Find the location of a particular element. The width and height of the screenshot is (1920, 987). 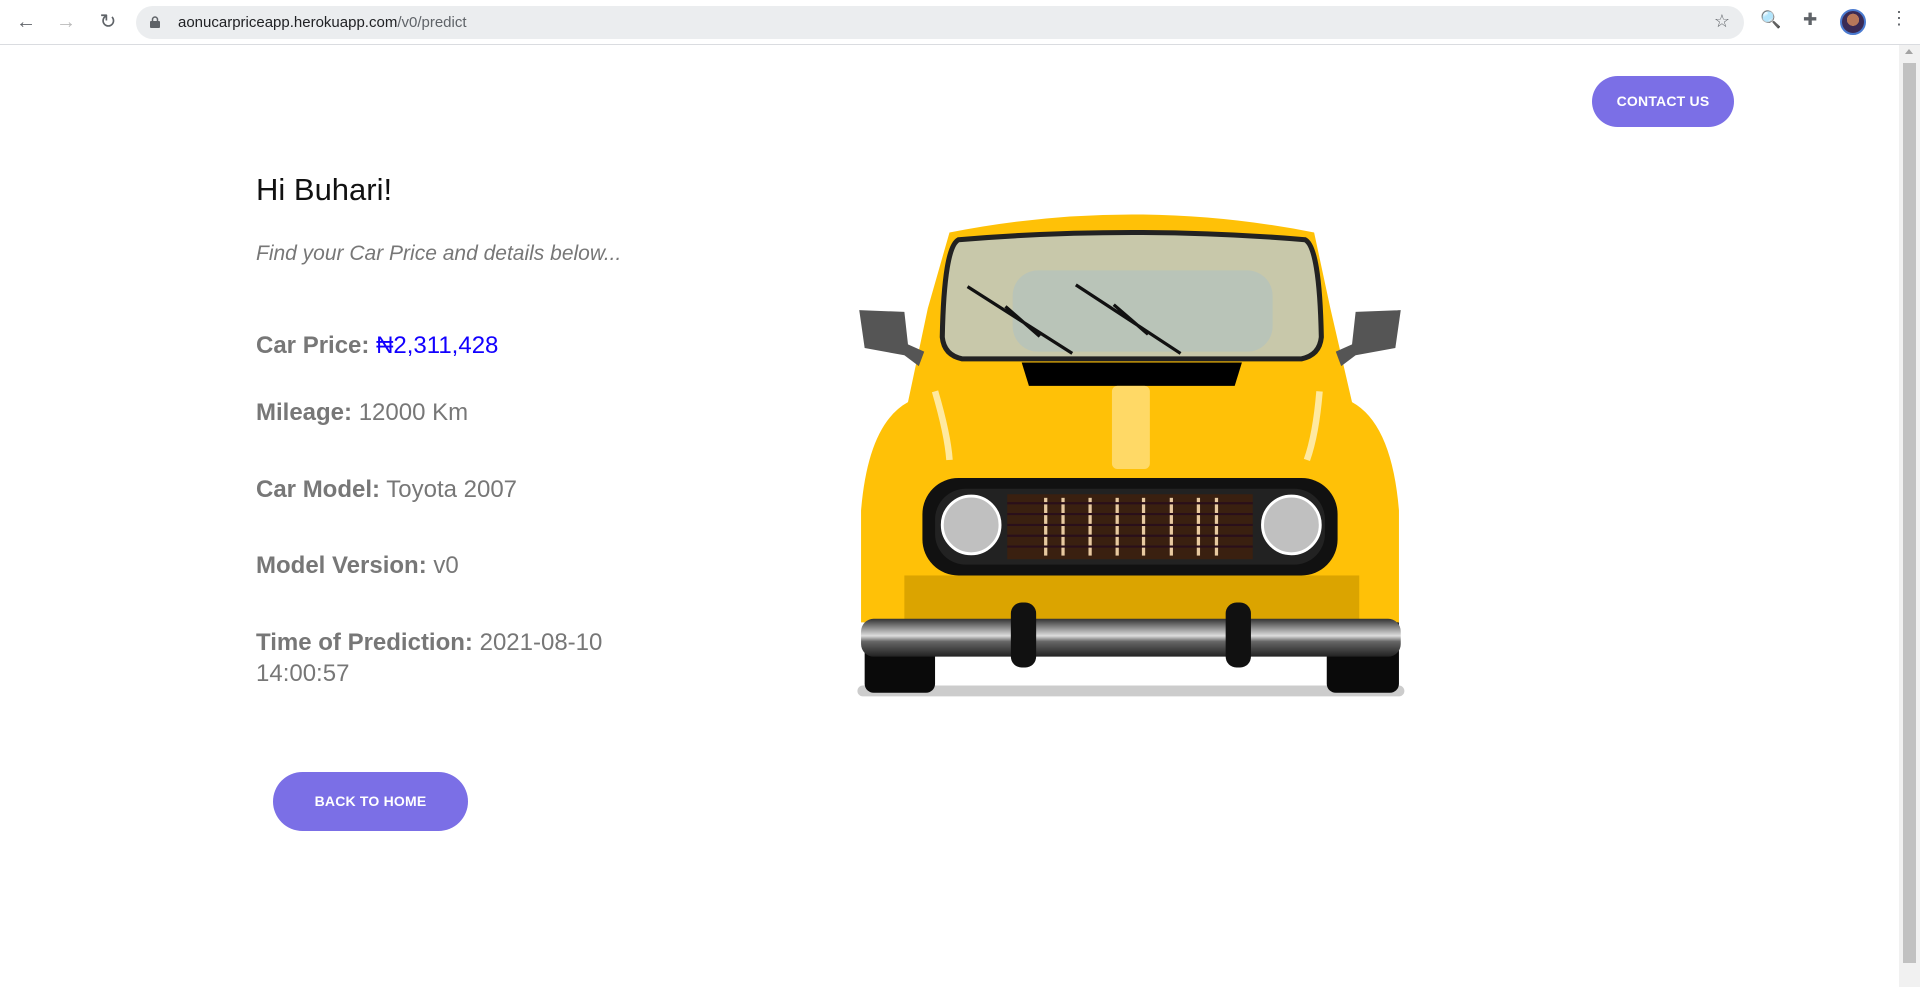

car-illustration is located at coordinates (1131, 455).